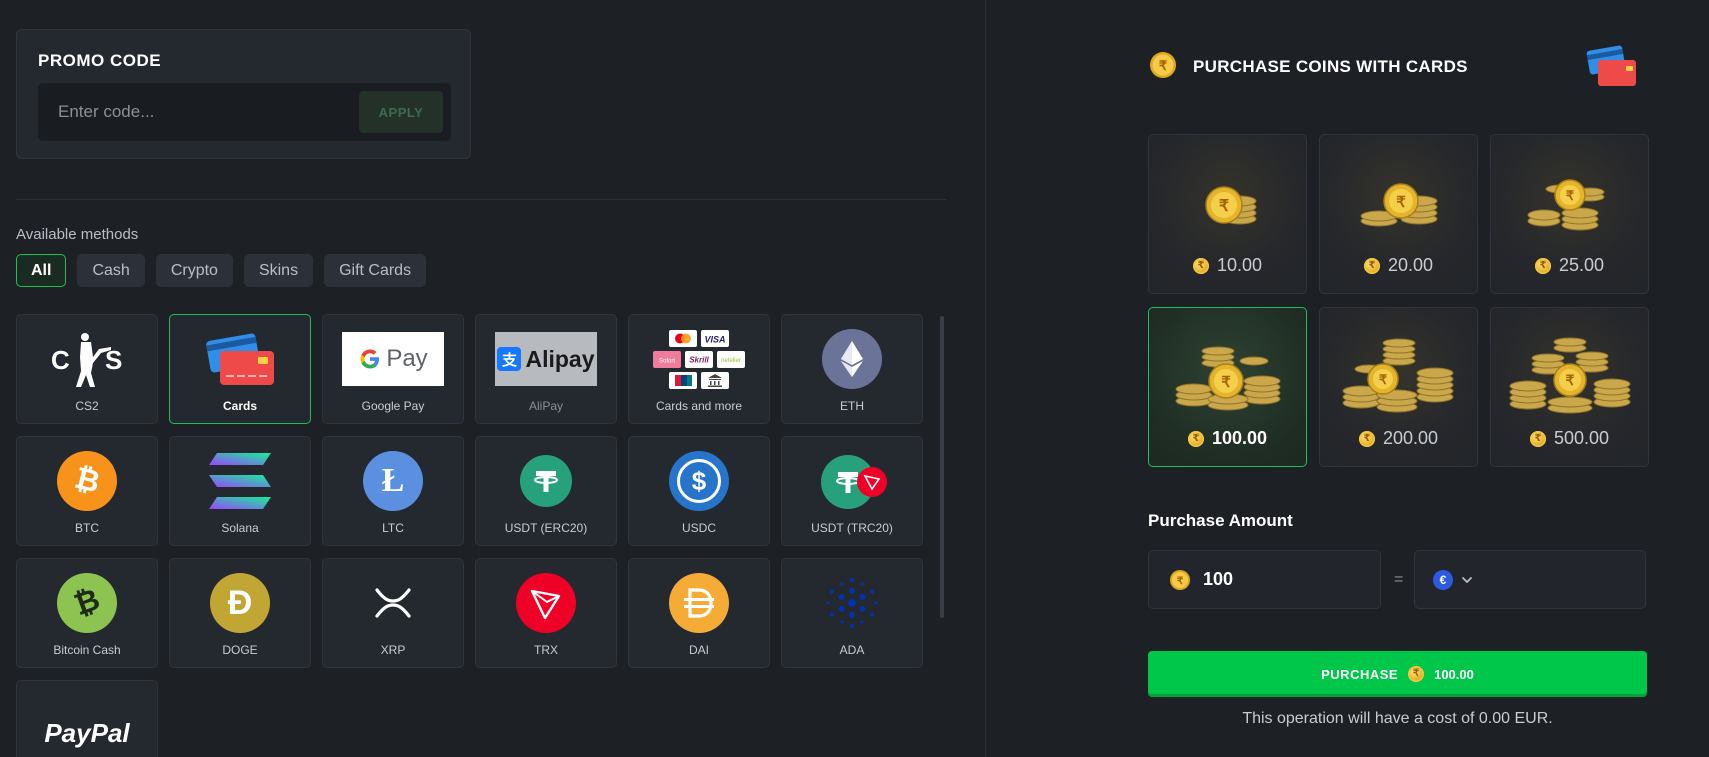  I want to click on method-tile-usdc: $ USDC, so click(699, 491).